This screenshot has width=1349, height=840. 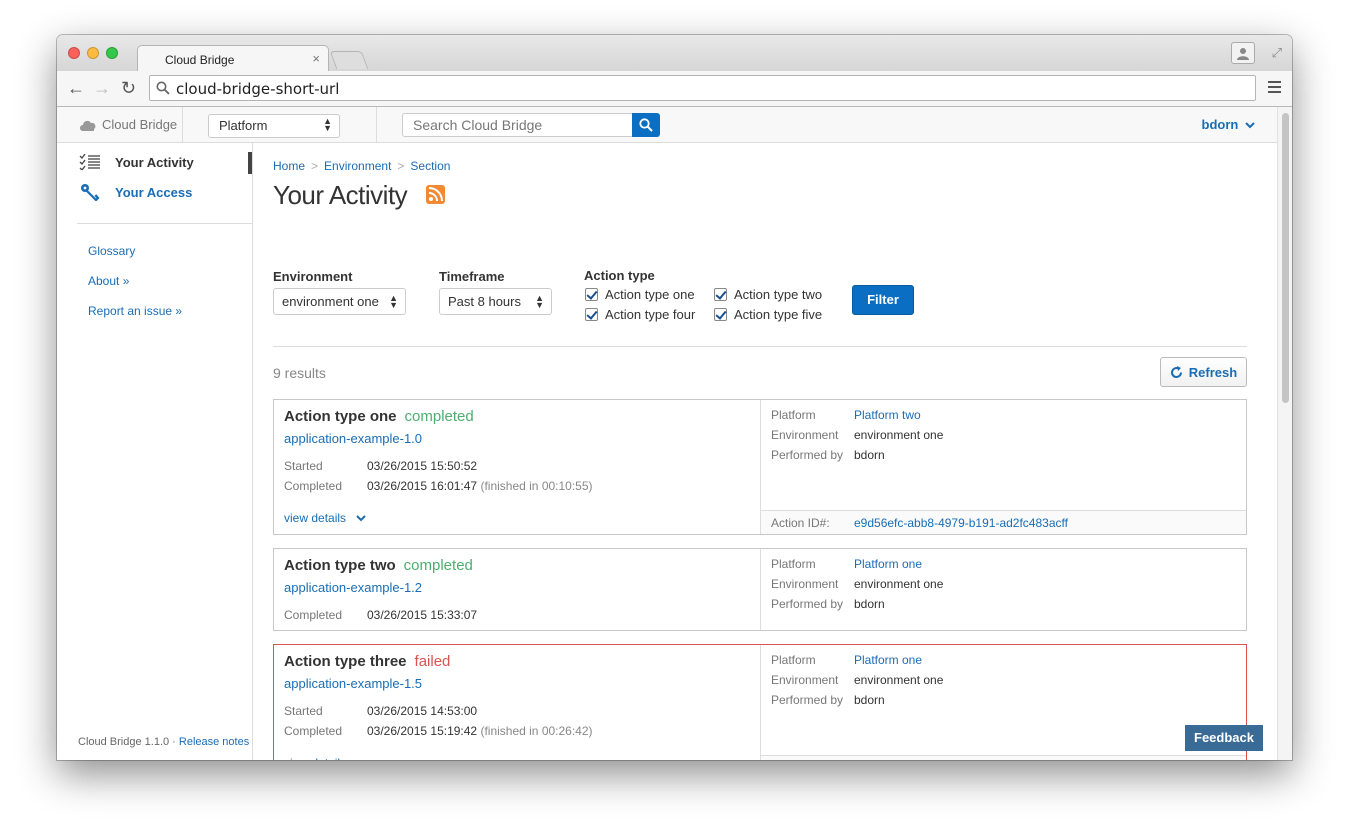 What do you see at coordinates (430, 166) in the screenshot?
I see `breadcrumb-section: Section` at bounding box center [430, 166].